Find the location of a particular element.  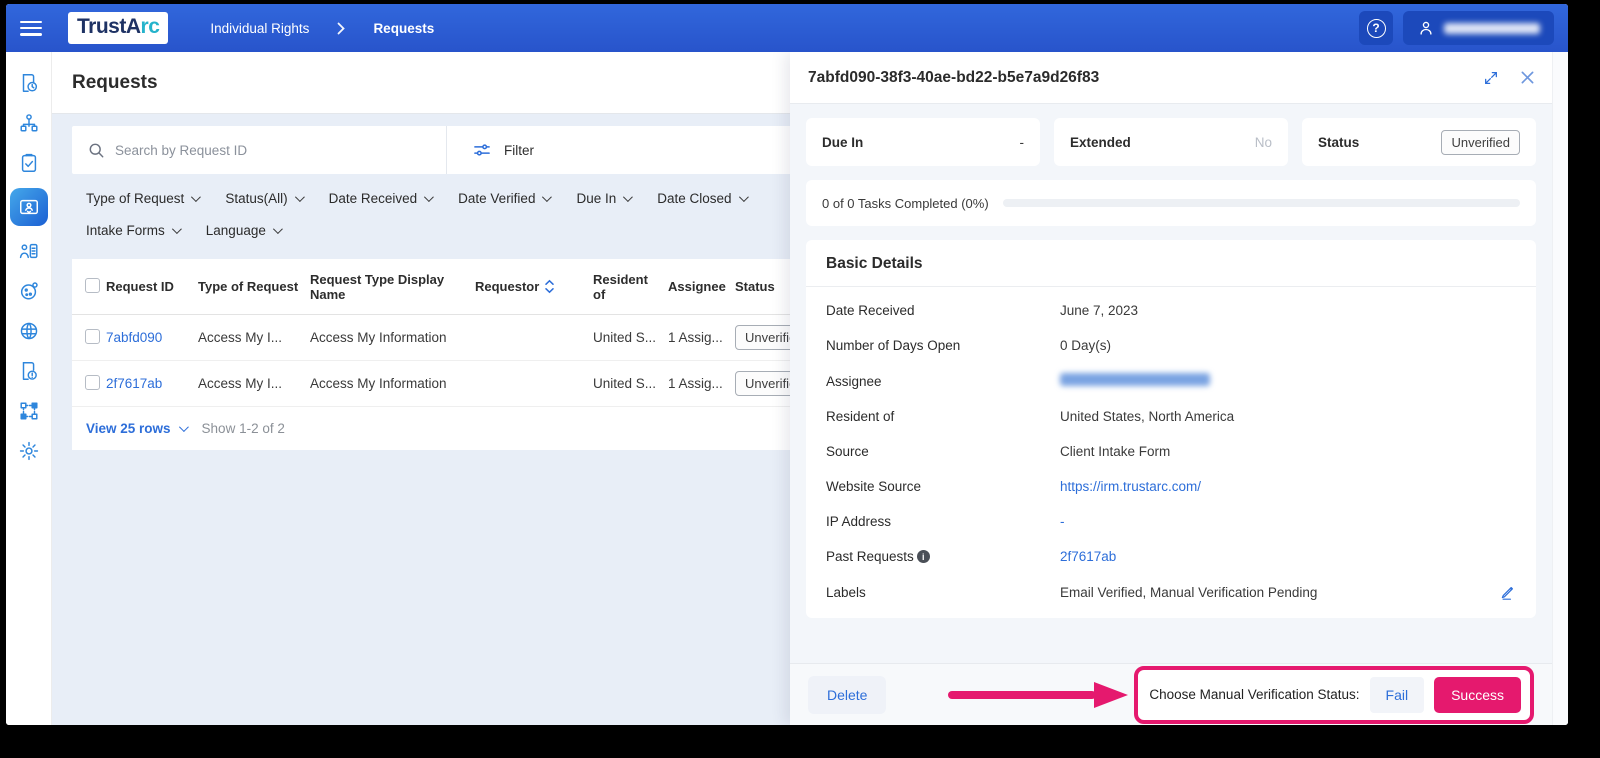

info-icon: i is located at coordinates (923, 556).